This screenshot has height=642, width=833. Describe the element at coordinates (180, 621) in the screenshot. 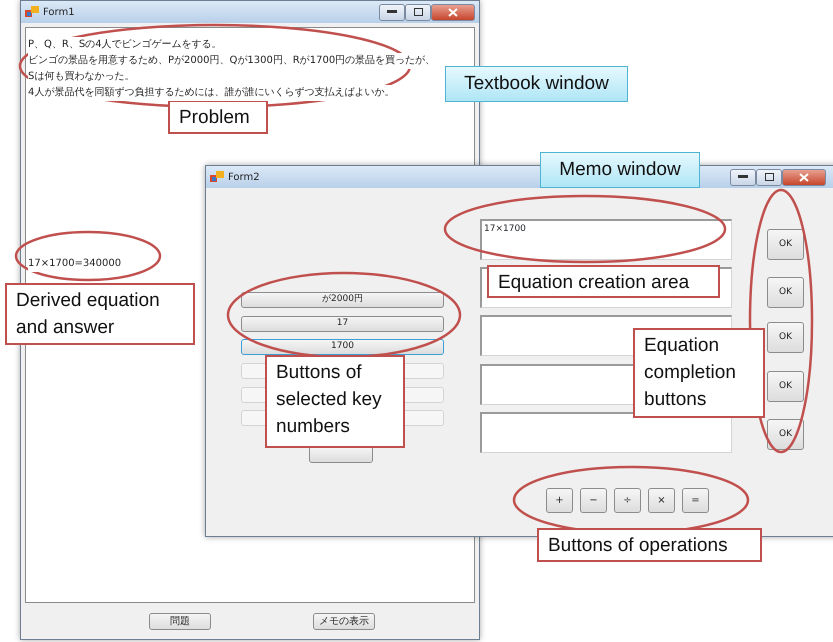

I see `window-button: 問題` at that location.